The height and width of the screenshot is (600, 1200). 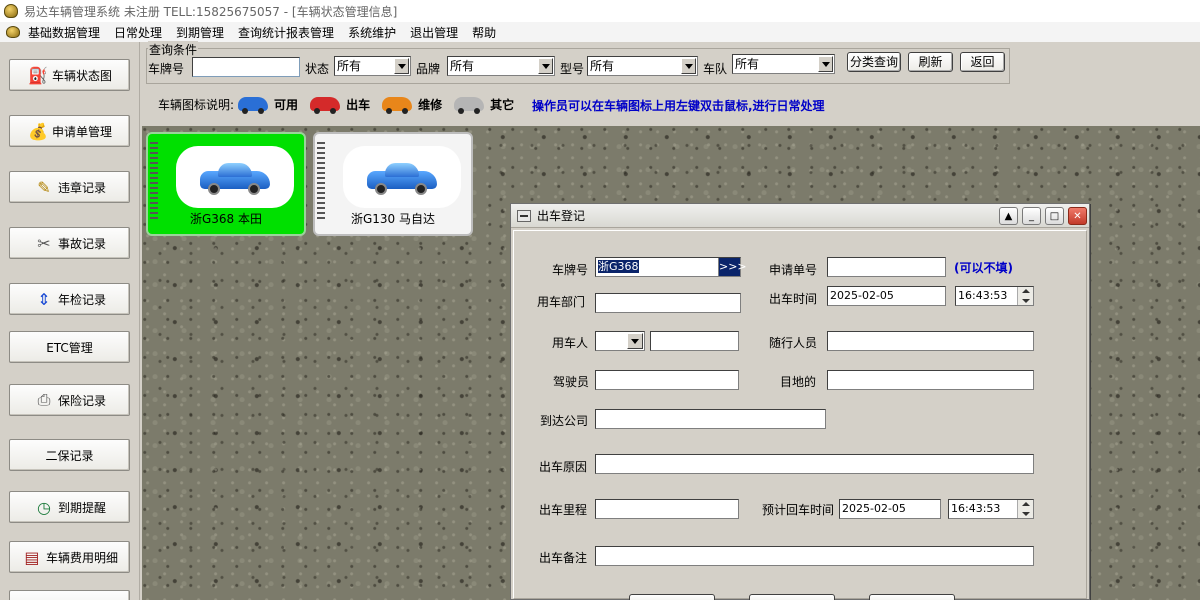 What do you see at coordinates (747, 64) in the screenshot?
I see `team-select-value: 所有` at bounding box center [747, 64].